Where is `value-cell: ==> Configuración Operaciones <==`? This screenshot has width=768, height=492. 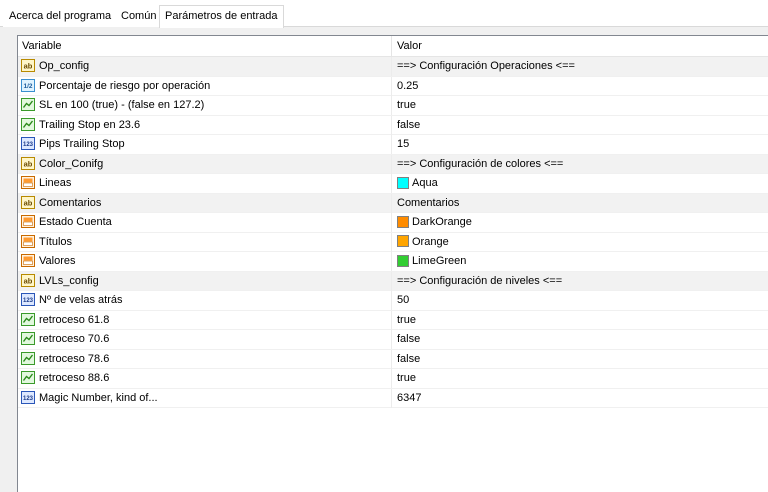 value-cell: ==> Configuración Operaciones <== is located at coordinates (580, 66).